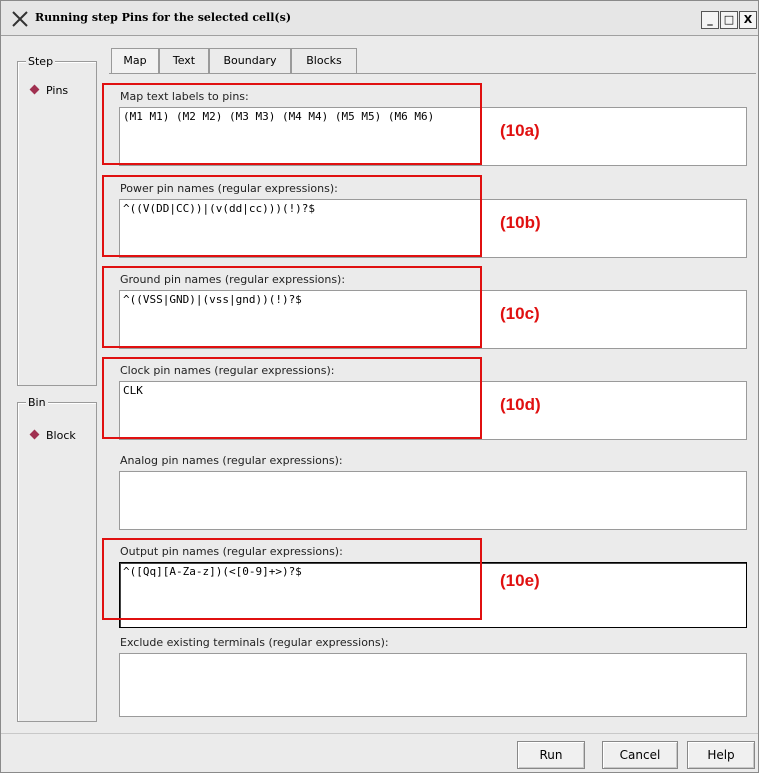 This screenshot has width=759, height=773. What do you see at coordinates (520, 580) in the screenshot?
I see `annotation-label-10e: (10e)` at bounding box center [520, 580].